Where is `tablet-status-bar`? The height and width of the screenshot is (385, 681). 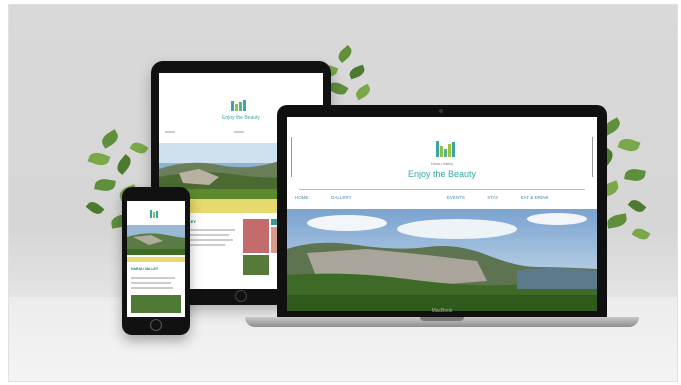 tablet-status-bar is located at coordinates (241, 76).